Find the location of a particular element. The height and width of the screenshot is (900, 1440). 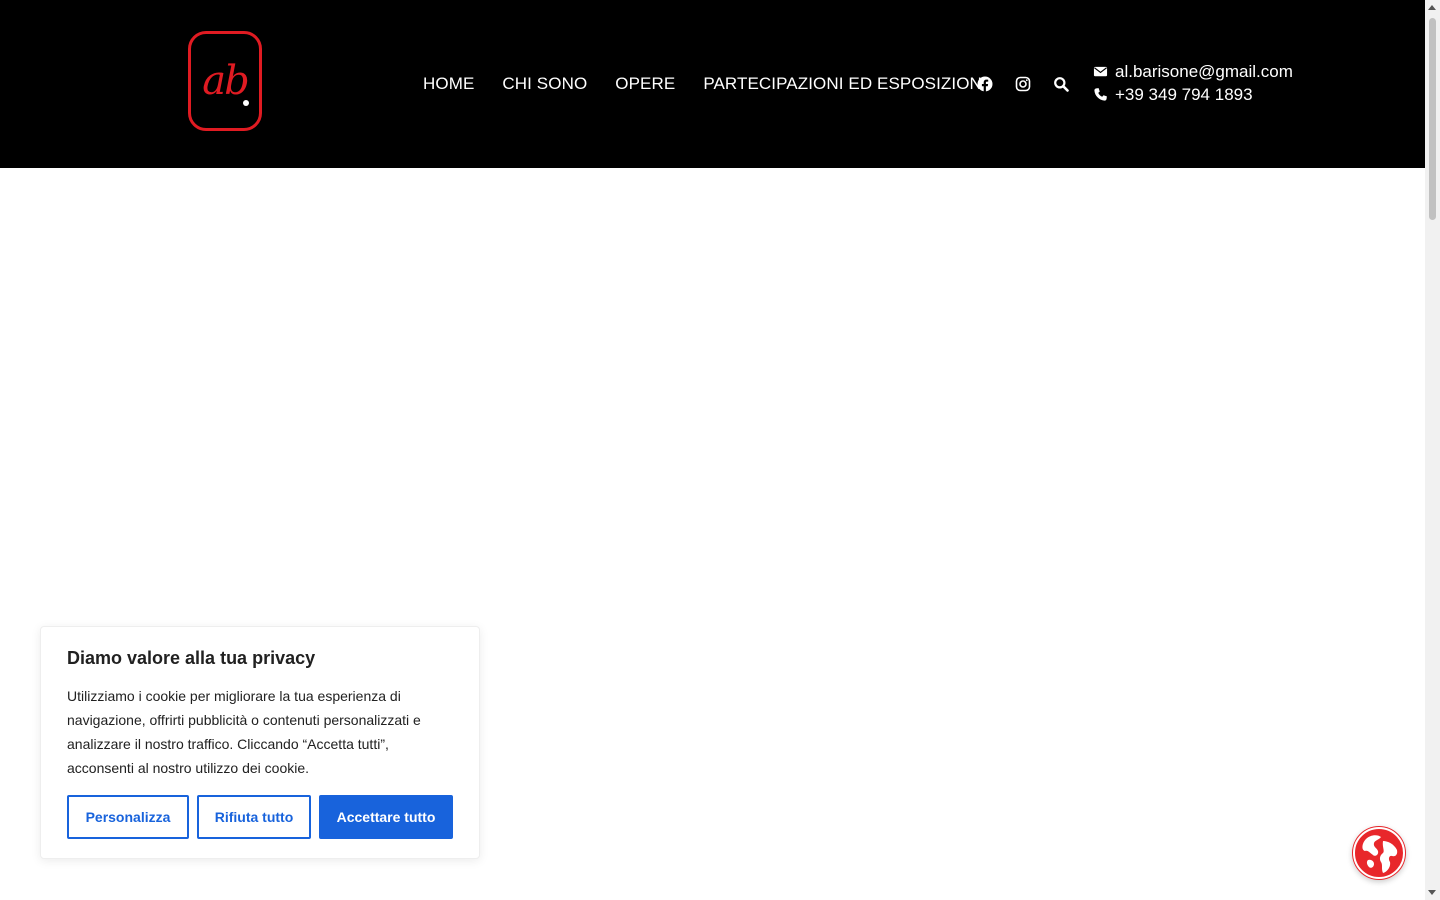

cookie-title: Diamo valore alla tua privacy is located at coordinates (191, 658).